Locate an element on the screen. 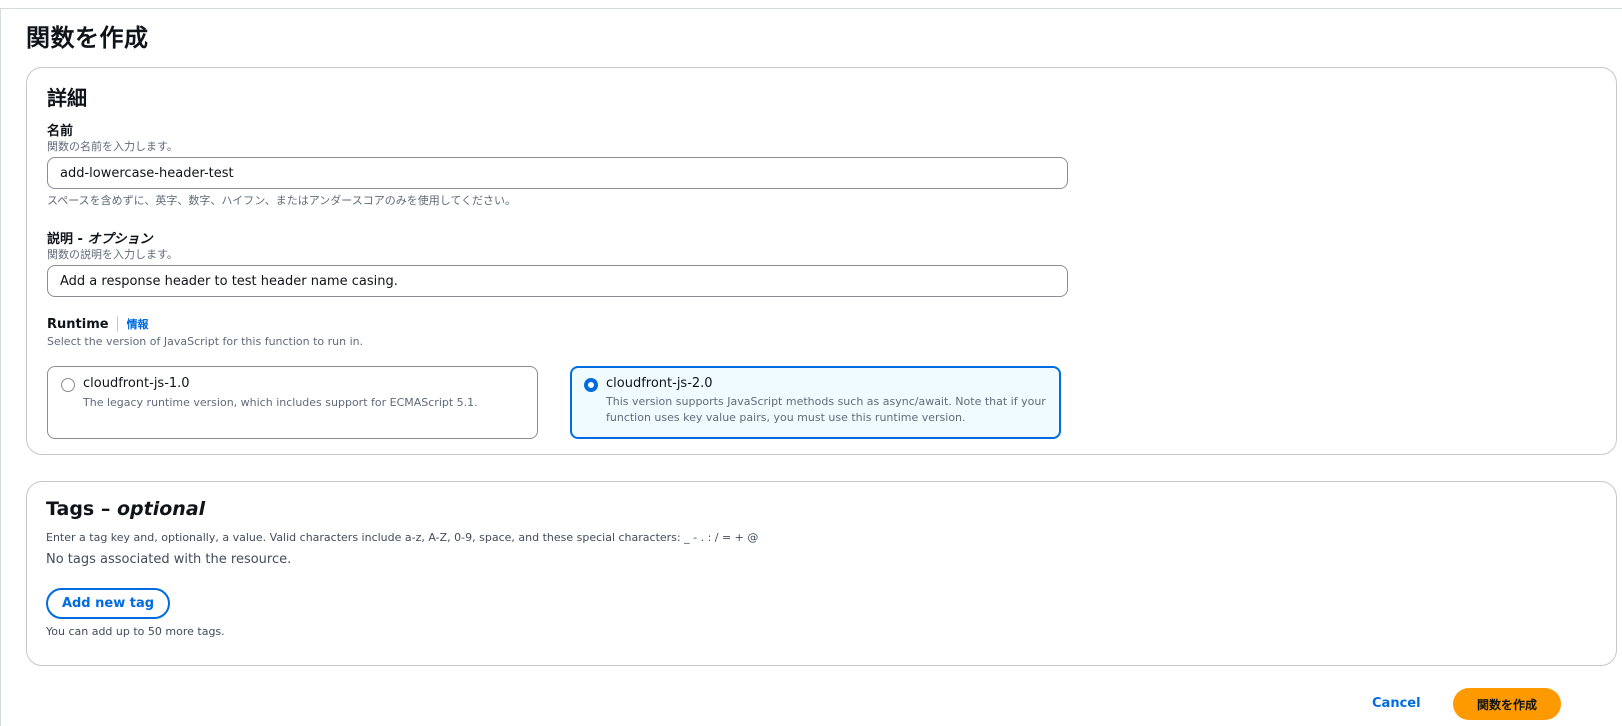  description-help: 関数の説明を入力します。 is located at coordinates (112, 254).